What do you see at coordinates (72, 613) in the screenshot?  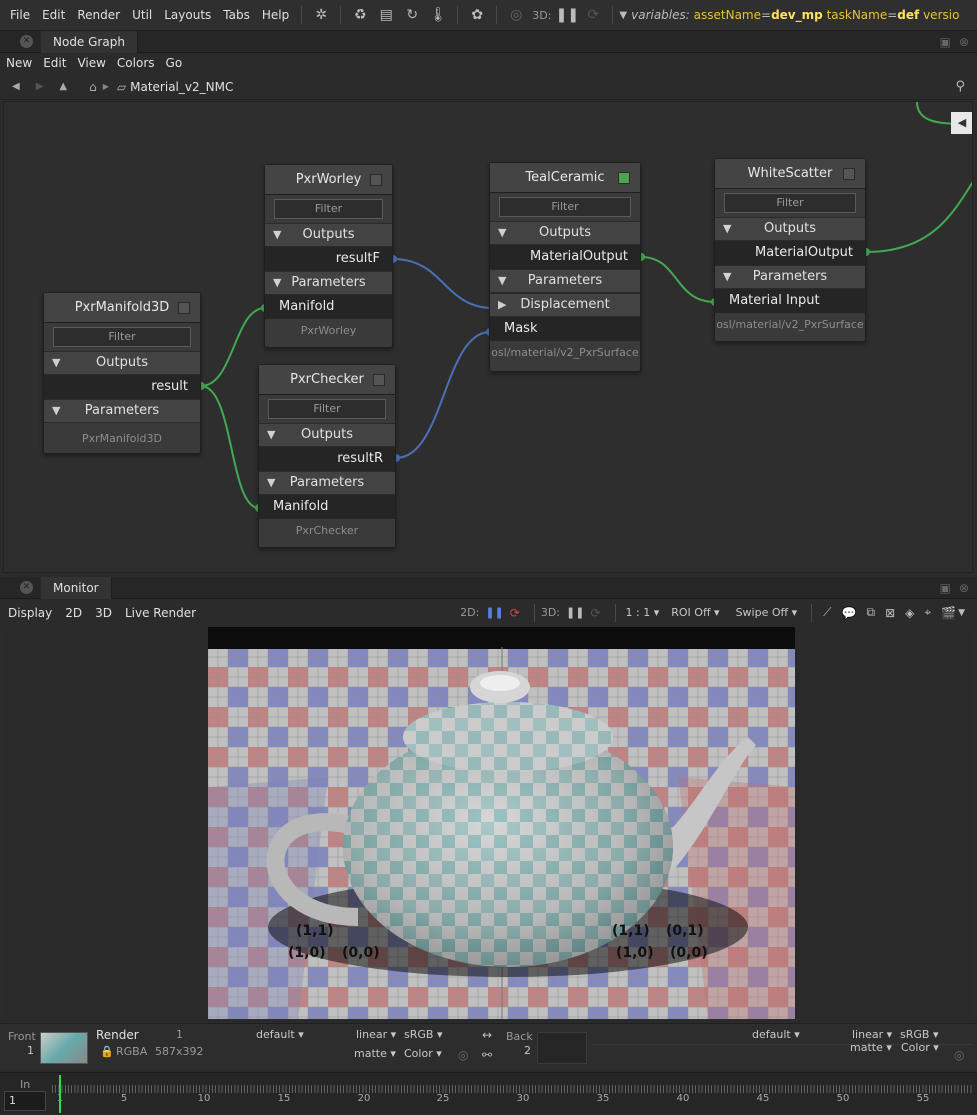 I see `monitor-menu-2d: 2D` at bounding box center [72, 613].